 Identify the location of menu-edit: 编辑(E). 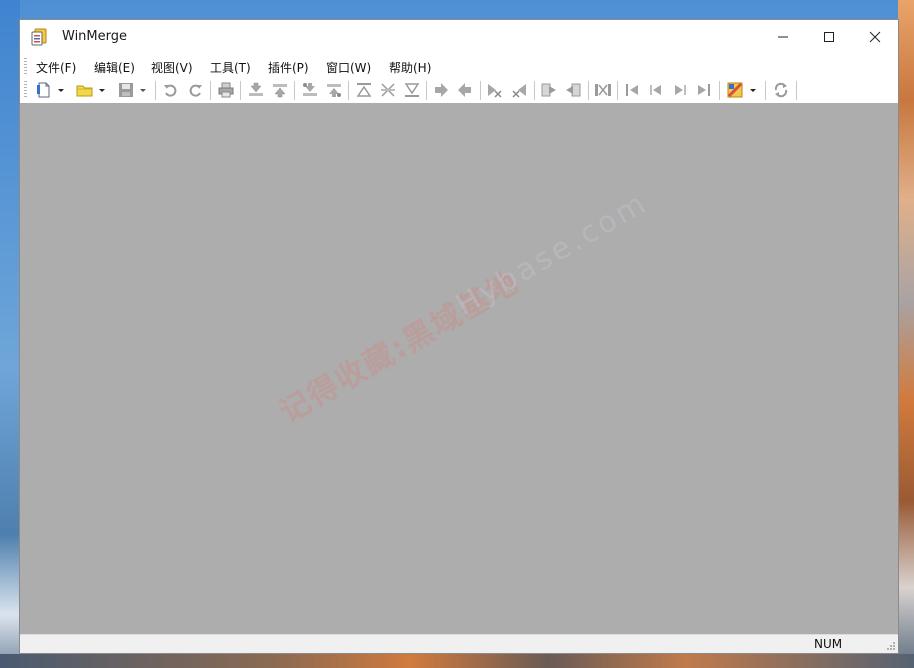
(114, 67).